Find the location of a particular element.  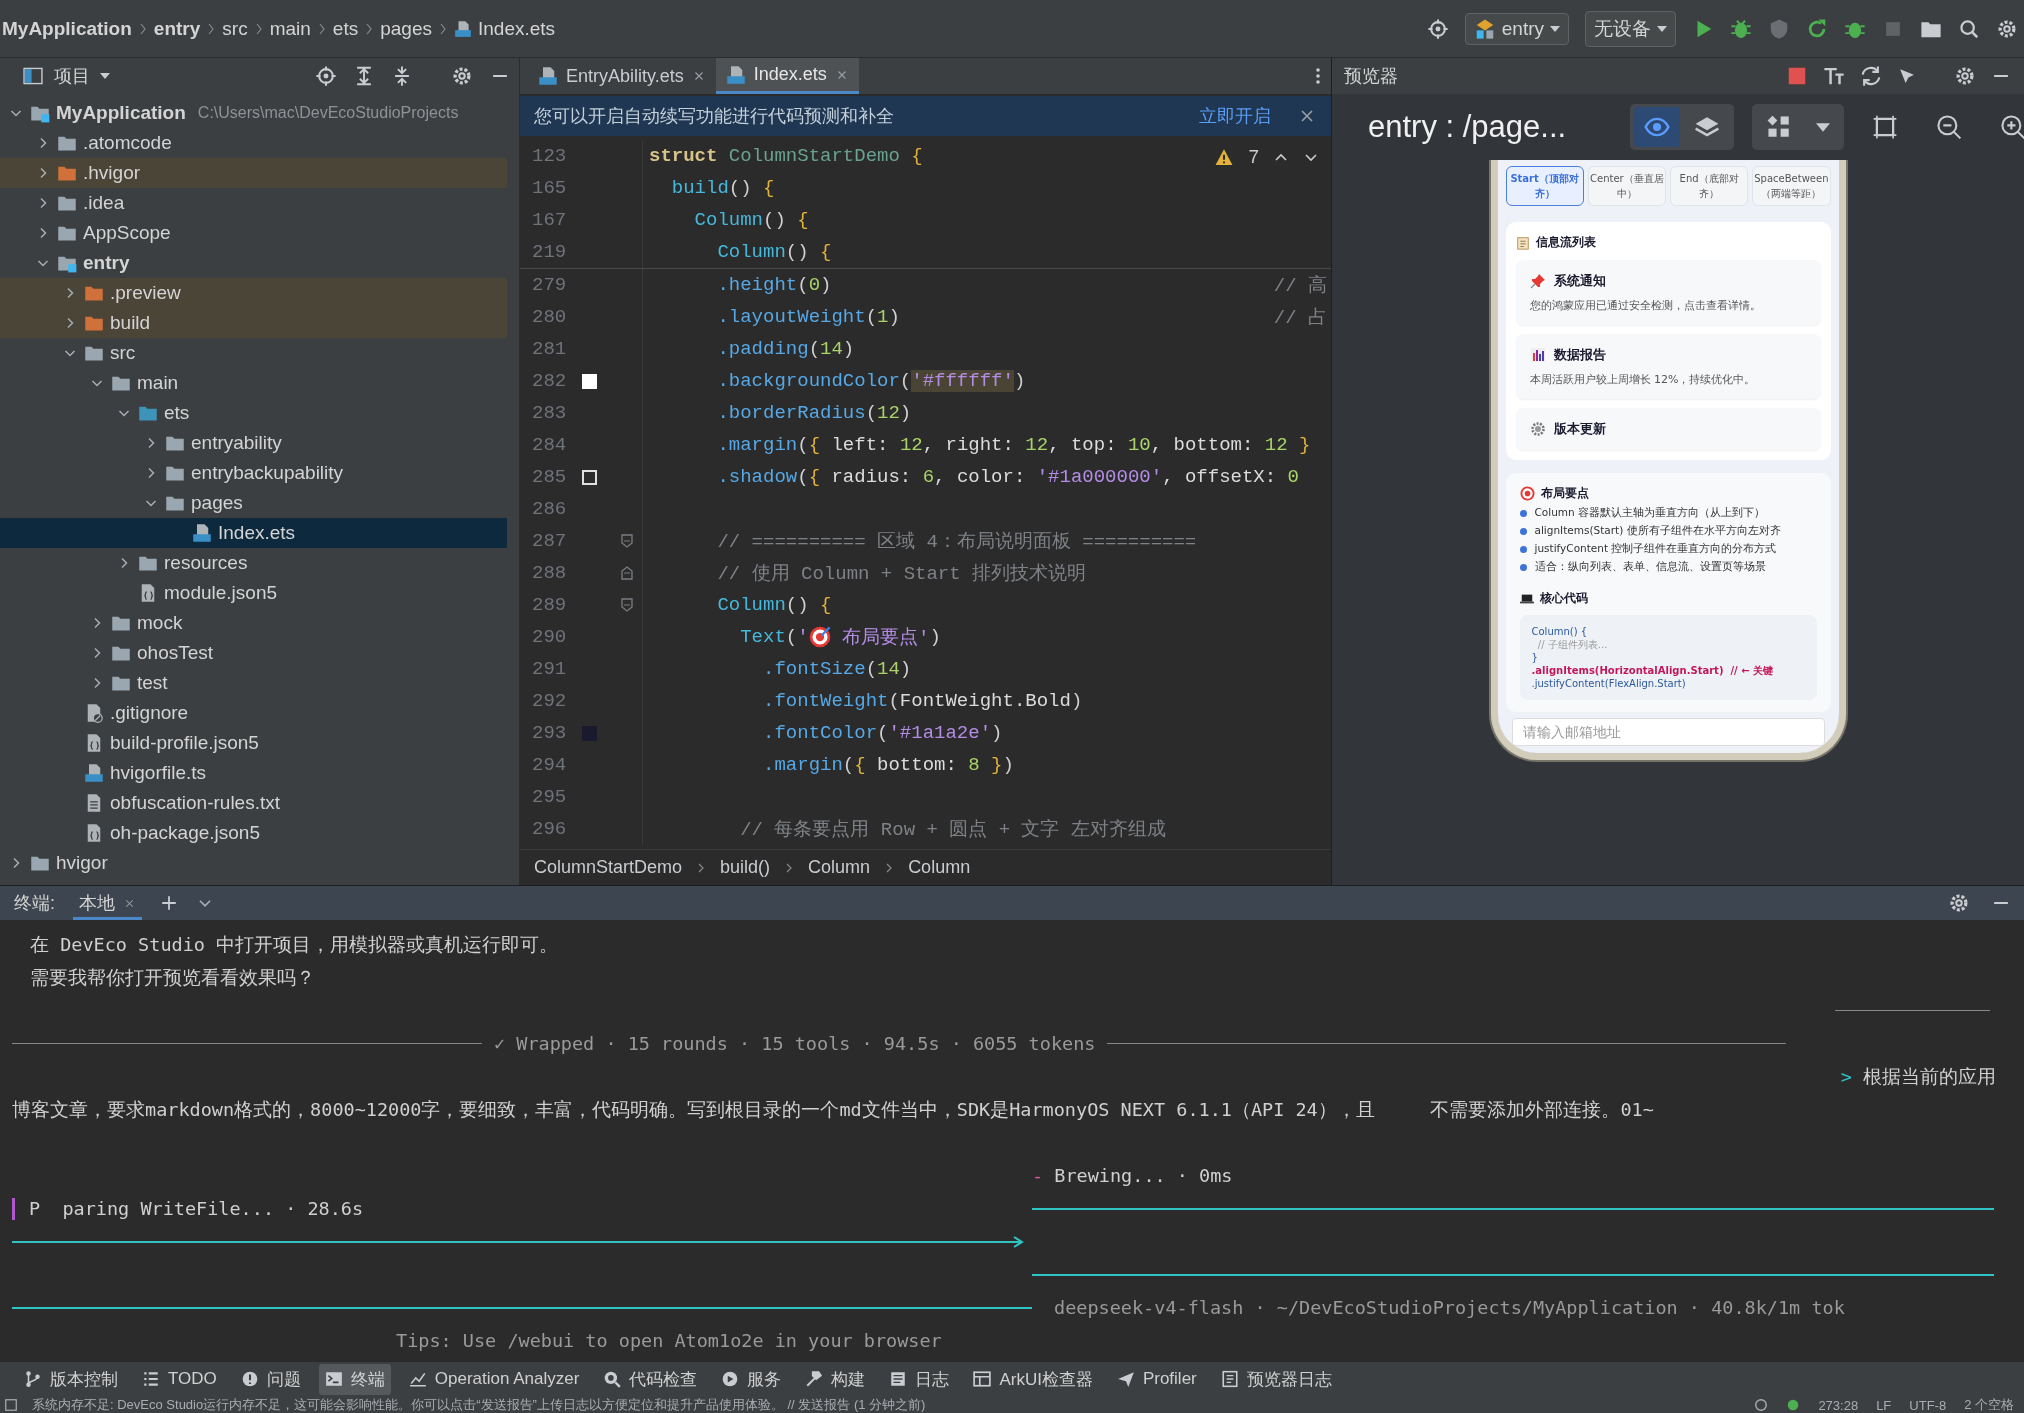

tool-window-button: 代码检查 is located at coordinates (650, 1379).